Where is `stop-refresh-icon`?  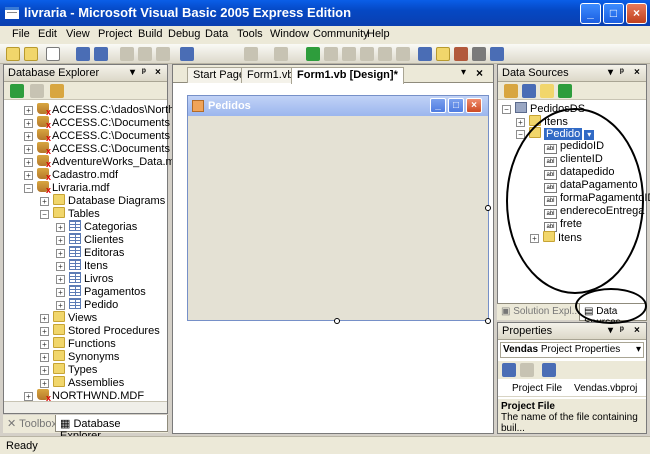
stop-refresh-icon is located at coordinates (37, 91).